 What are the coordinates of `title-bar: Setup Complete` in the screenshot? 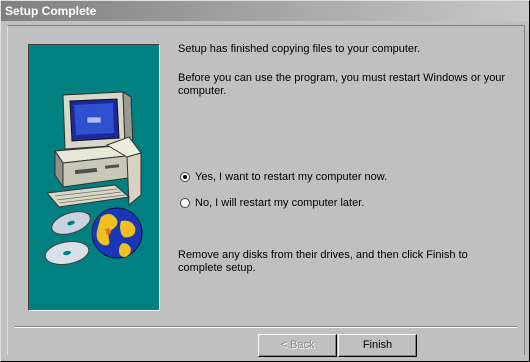 It's located at (265, 11).